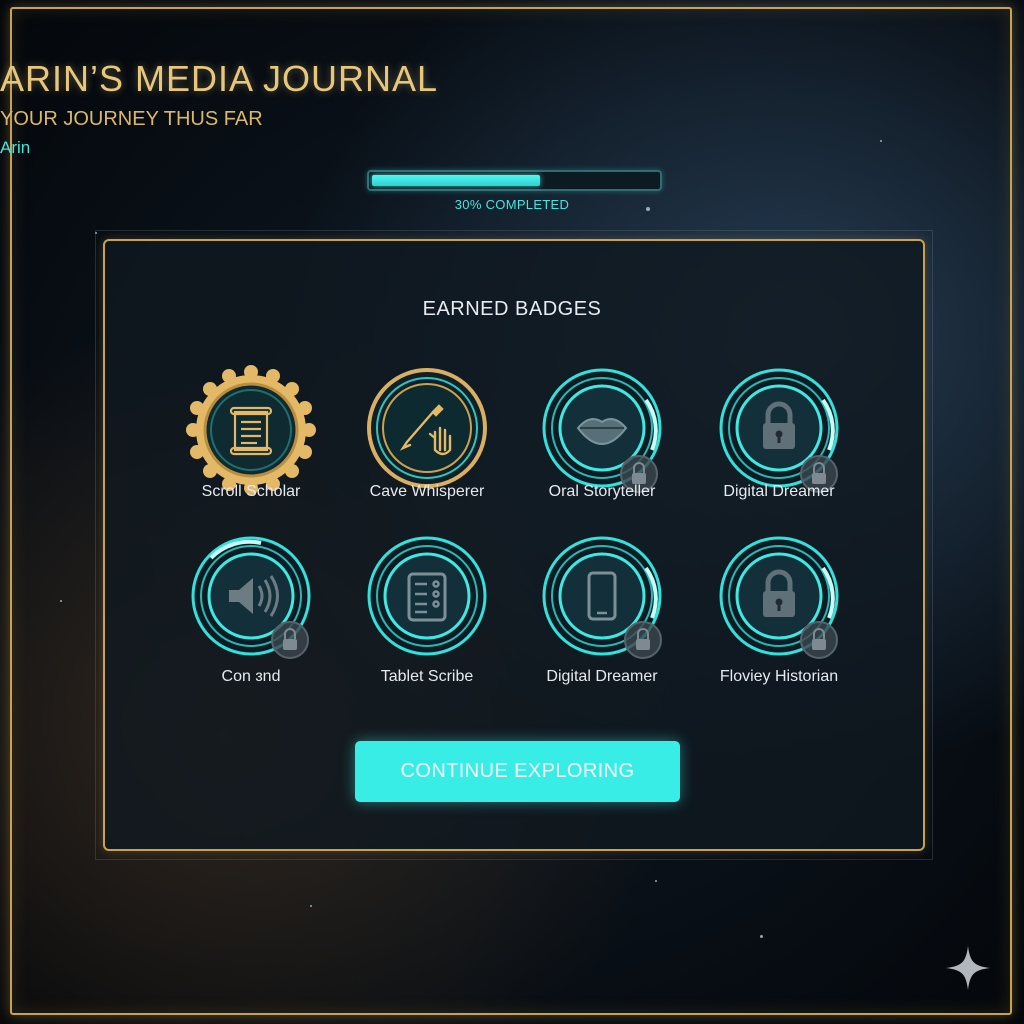 This screenshot has width=1024, height=1024. What do you see at coordinates (219, 78) in the screenshot?
I see `page-title: ARIN’S MEDIA JOURNAL` at bounding box center [219, 78].